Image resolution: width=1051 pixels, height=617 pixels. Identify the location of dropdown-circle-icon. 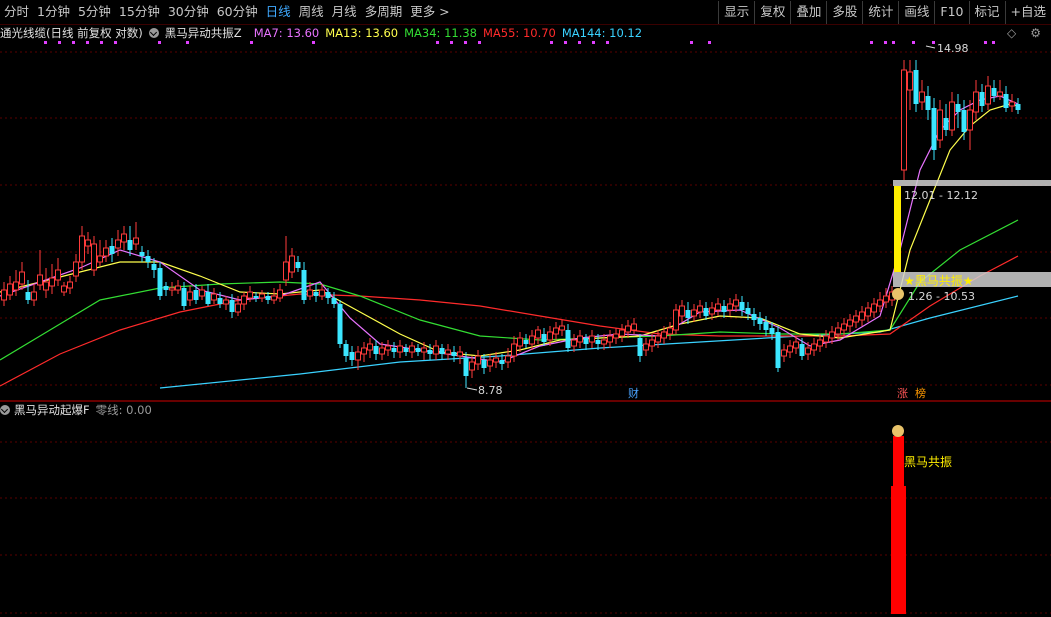
(5, 410).